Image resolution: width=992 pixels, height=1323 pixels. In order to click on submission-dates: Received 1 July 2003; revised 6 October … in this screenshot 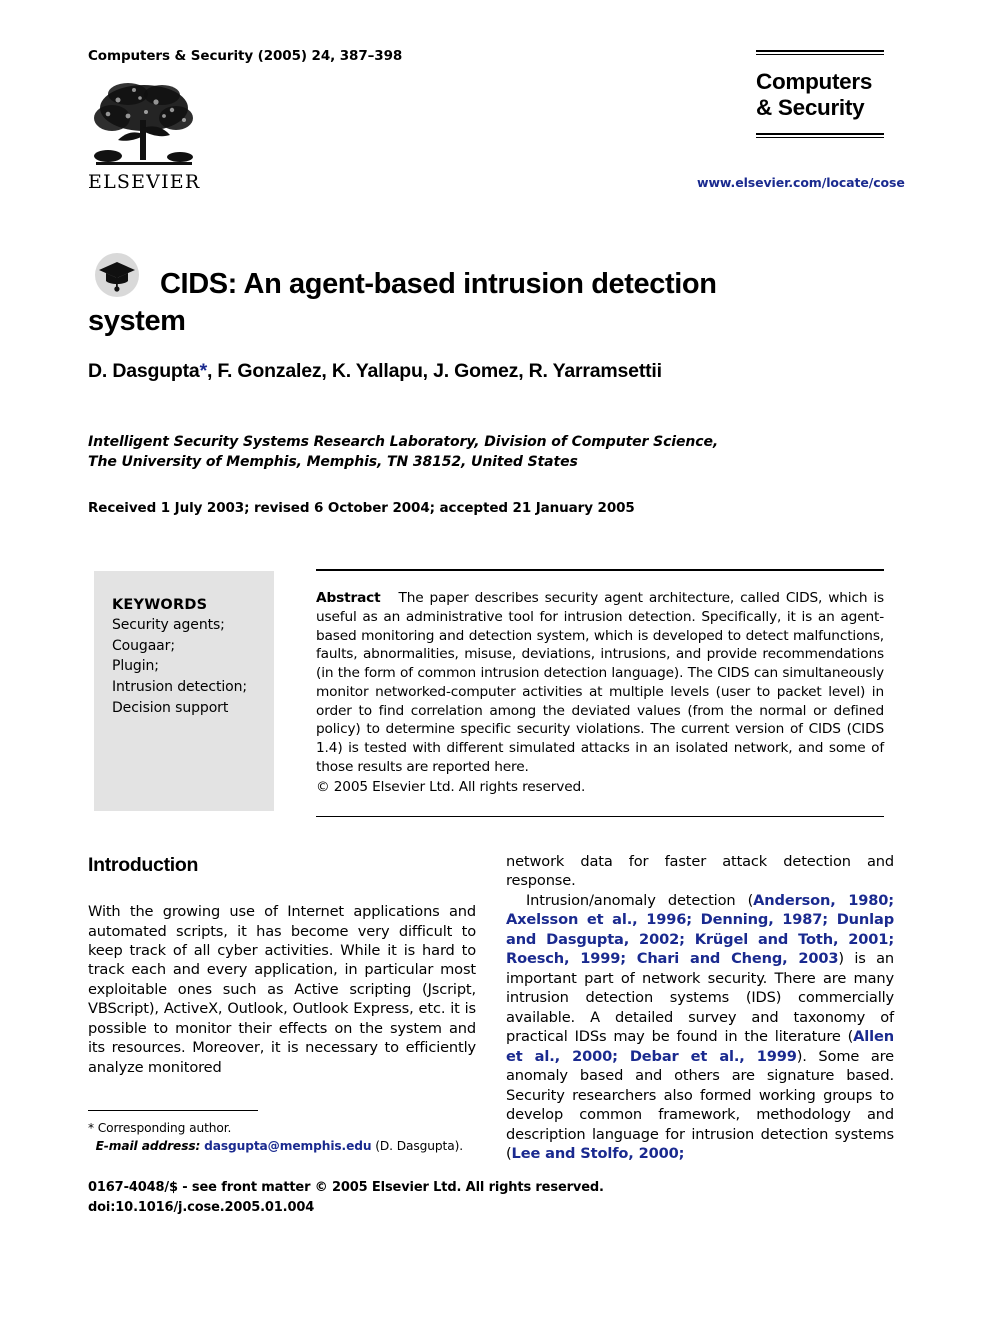, I will do `click(361, 508)`.